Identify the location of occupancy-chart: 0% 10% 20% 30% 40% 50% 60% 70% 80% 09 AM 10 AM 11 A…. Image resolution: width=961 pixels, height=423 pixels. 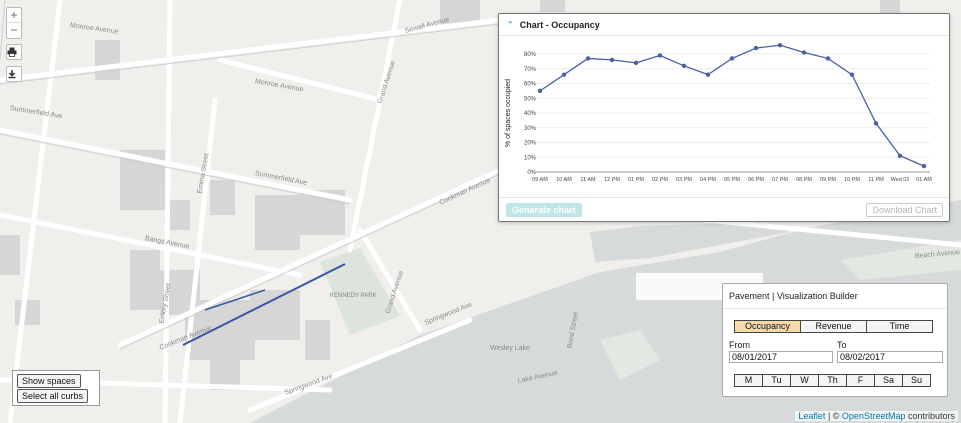
(718, 112).